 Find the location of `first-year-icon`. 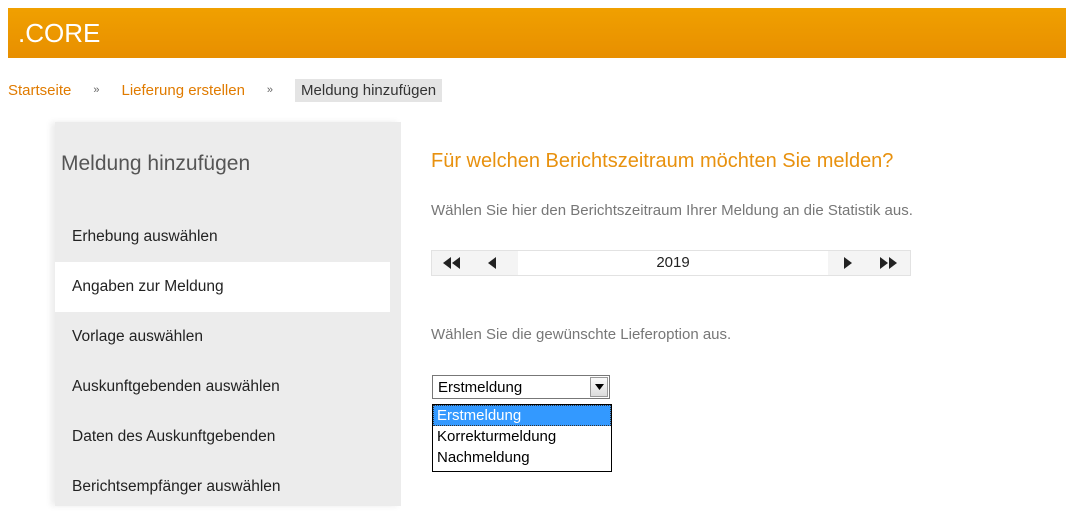

first-year-icon is located at coordinates (452, 263).